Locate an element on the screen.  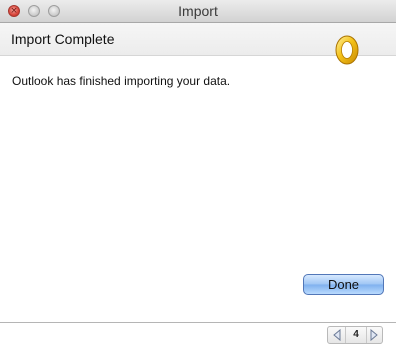
page-title: Import Complete is located at coordinates (63, 39).